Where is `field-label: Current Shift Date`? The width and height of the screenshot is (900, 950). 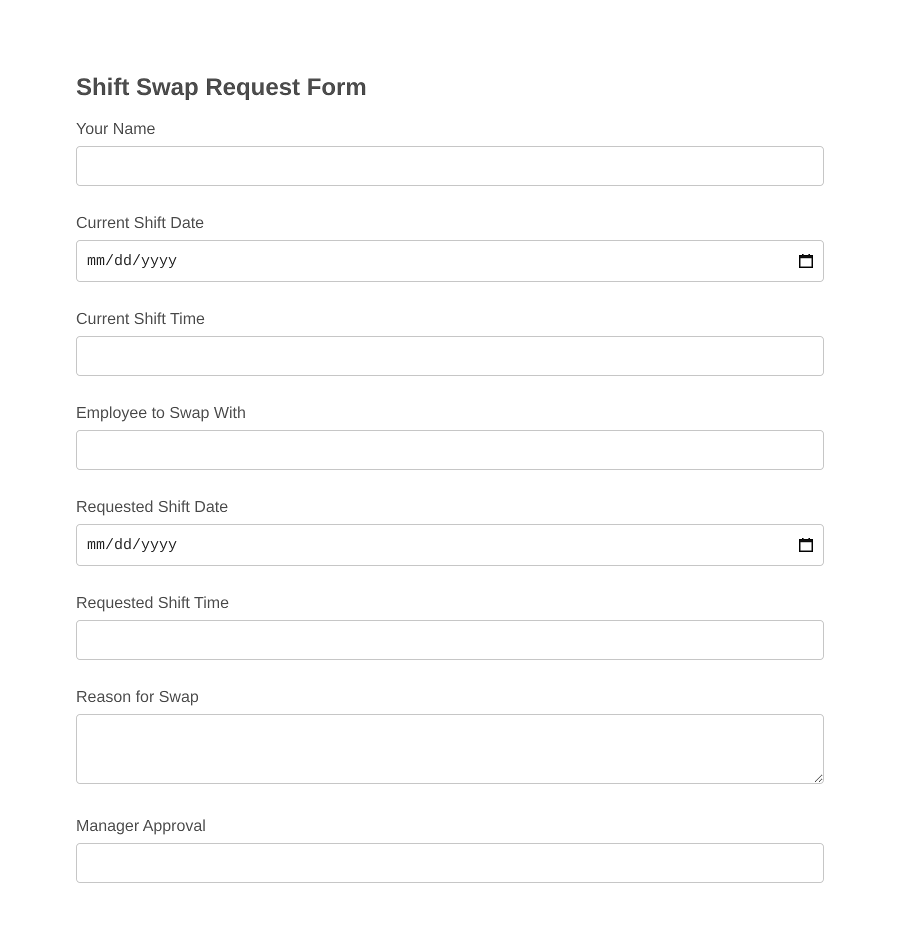
field-label: Current Shift Date is located at coordinates (140, 224).